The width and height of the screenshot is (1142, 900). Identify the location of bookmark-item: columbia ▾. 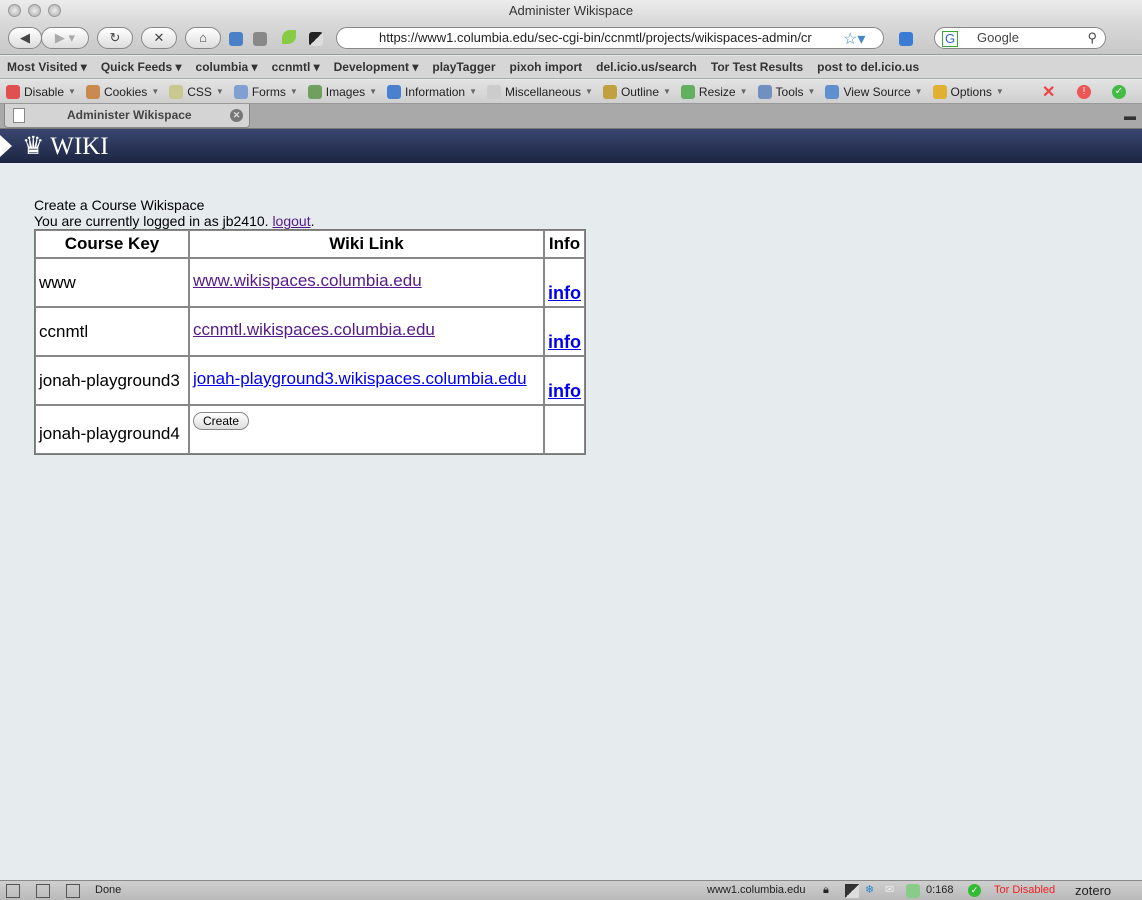
(227, 67).